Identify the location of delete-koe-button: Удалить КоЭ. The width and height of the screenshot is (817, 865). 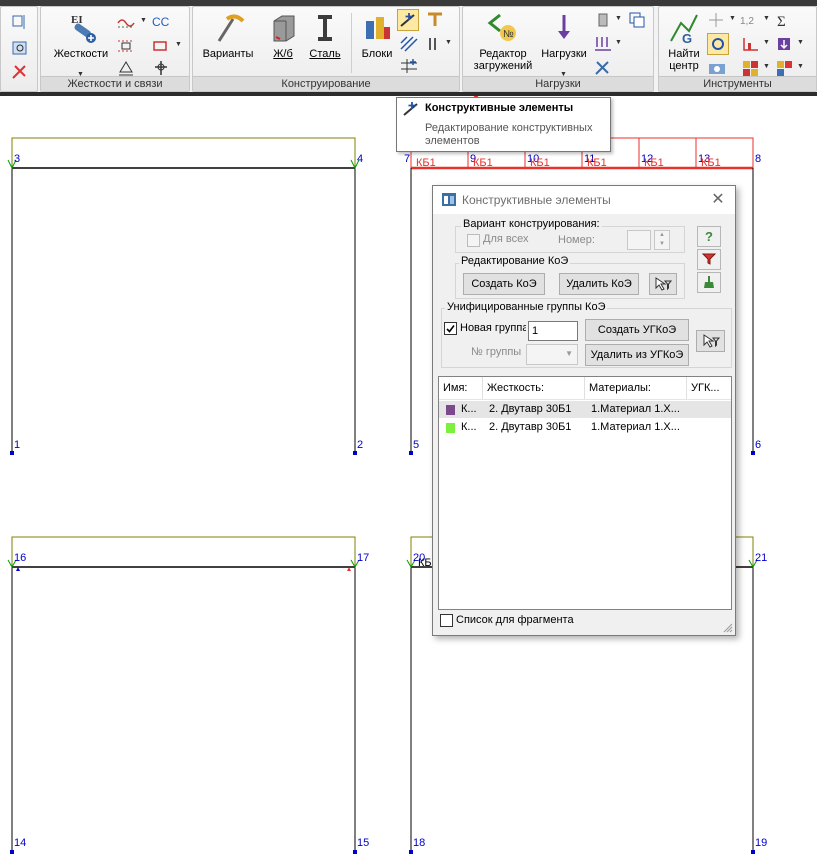
(599, 284).